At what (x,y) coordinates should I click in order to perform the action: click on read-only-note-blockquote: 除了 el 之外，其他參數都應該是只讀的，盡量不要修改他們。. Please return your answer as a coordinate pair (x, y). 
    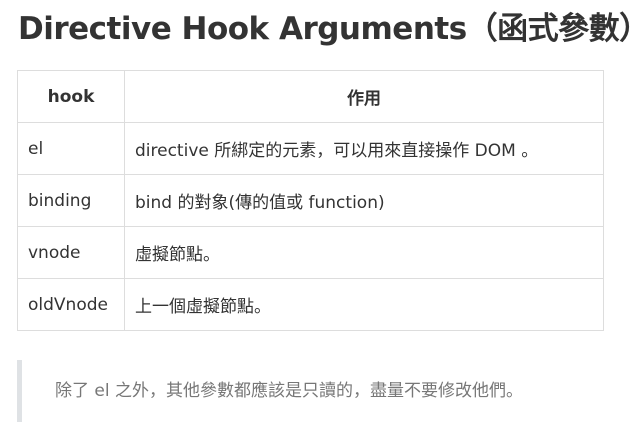
    Looking at the image, I should click on (327, 391).